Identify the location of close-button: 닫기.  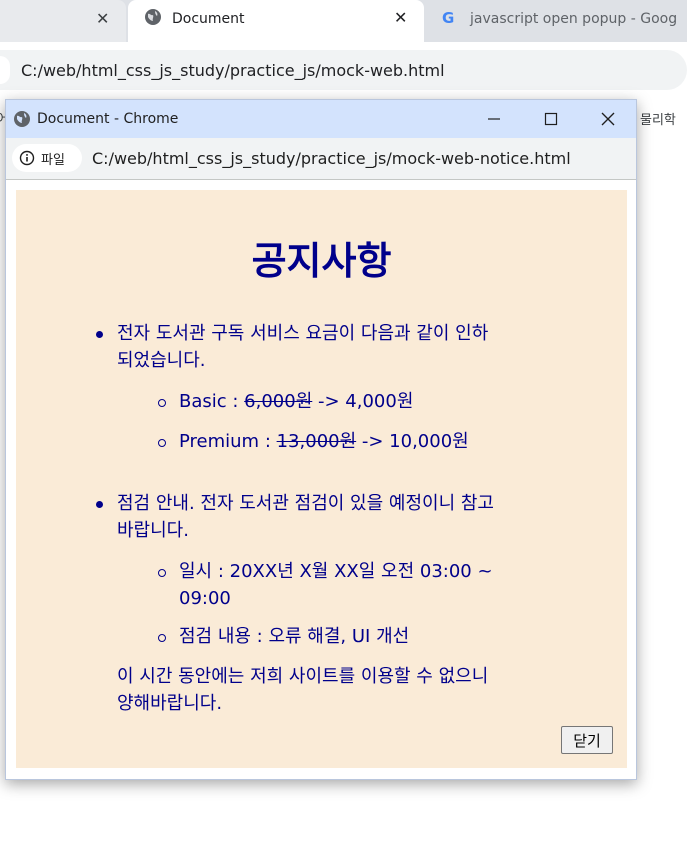
(587, 740).